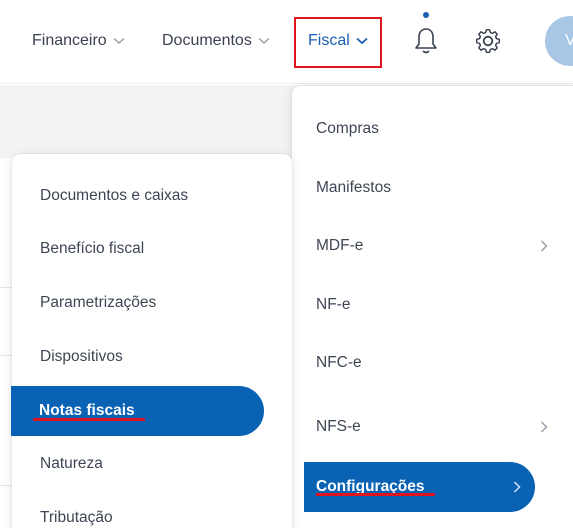 The image size is (573, 528). I want to click on menu-item-label: Parametrizações, so click(98, 302).